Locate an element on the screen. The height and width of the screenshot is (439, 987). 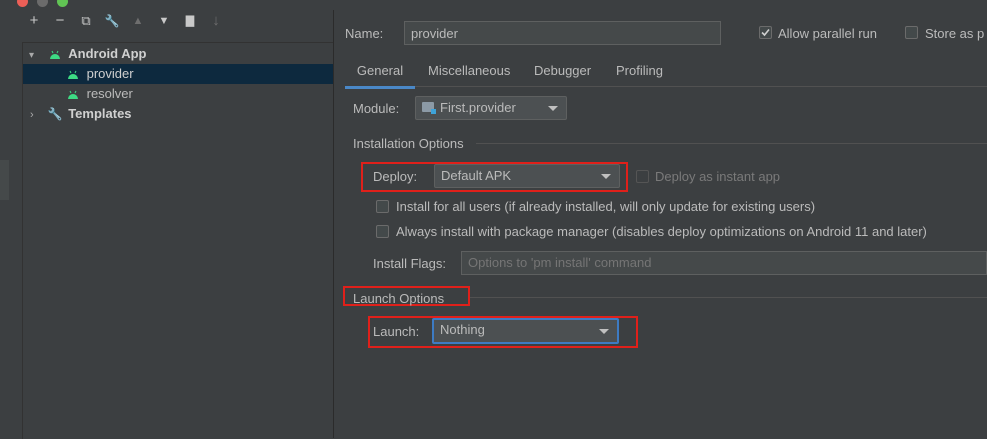
move-down-icon: ▼ is located at coordinates (164, 21).